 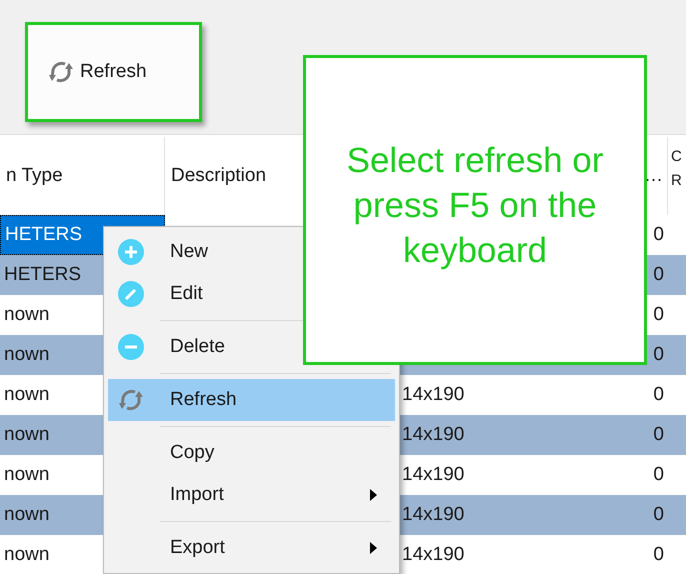 I want to click on refresh-button: Refresh, so click(x=113, y=72).